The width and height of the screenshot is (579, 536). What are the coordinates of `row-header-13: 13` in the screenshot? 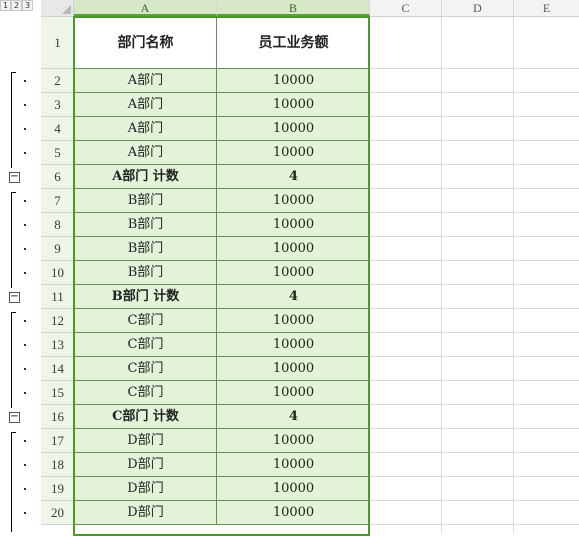 It's located at (57, 345).